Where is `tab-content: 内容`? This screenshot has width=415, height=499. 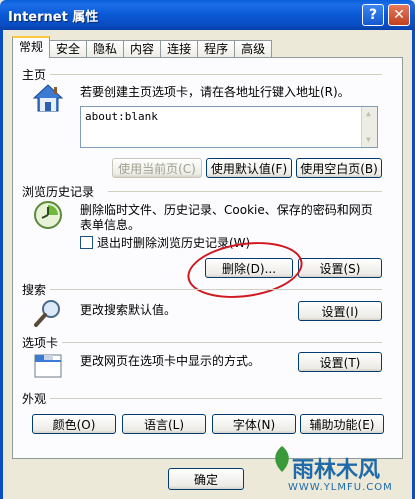
tab-content: 内容 is located at coordinates (142, 49).